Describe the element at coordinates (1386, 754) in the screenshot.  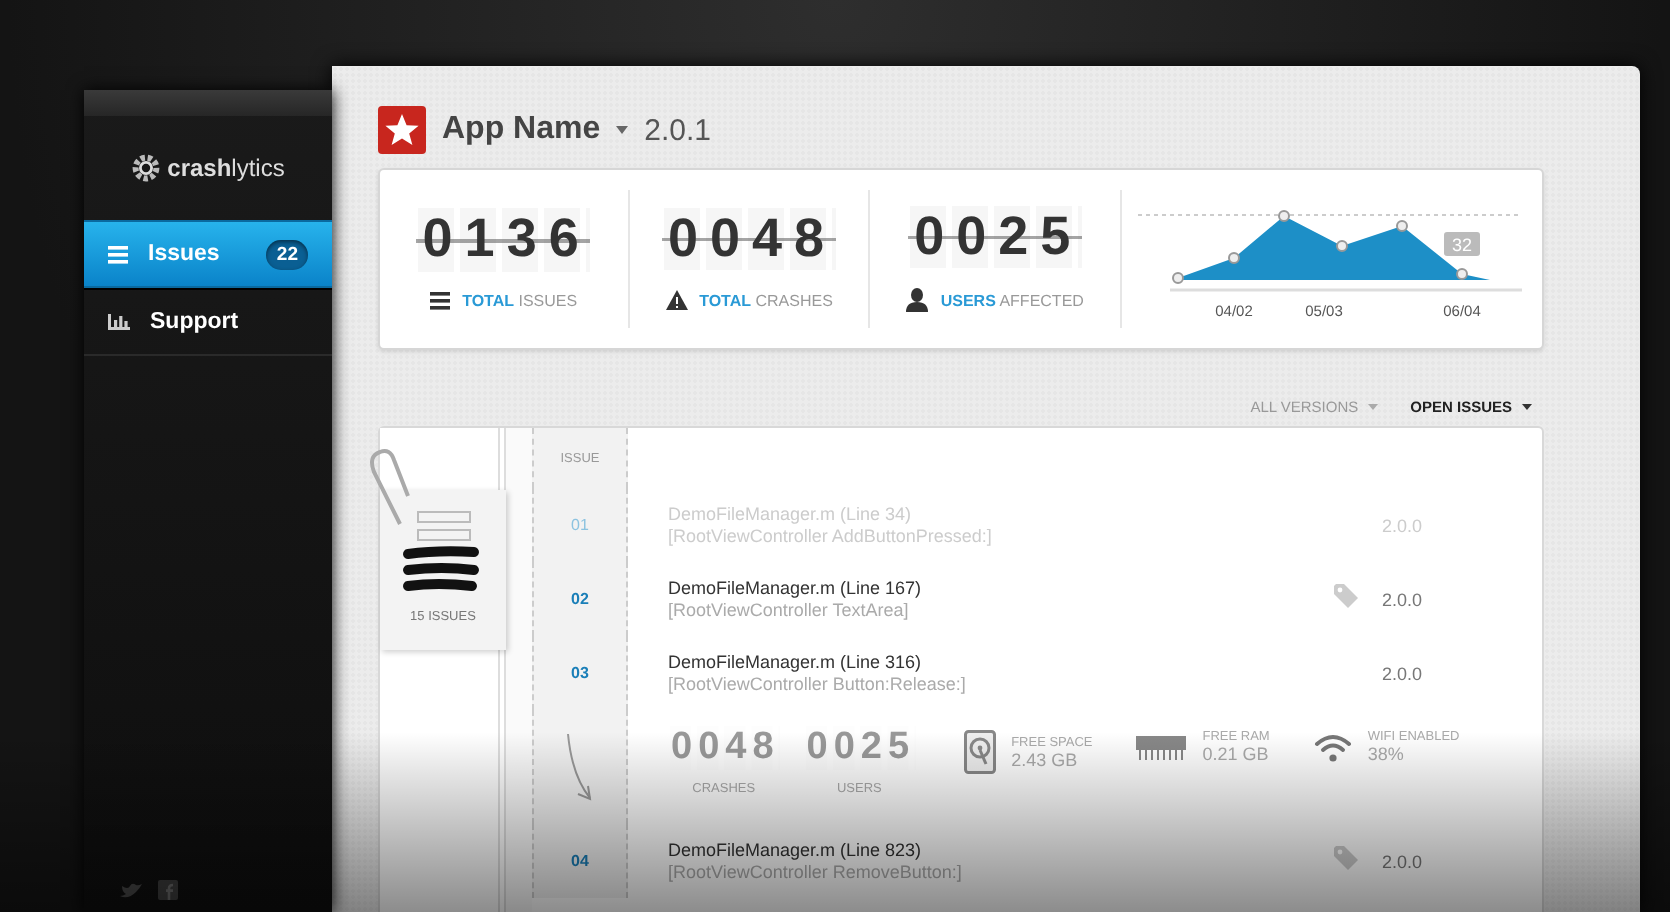
I see `device-stat-value: 38%` at that location.